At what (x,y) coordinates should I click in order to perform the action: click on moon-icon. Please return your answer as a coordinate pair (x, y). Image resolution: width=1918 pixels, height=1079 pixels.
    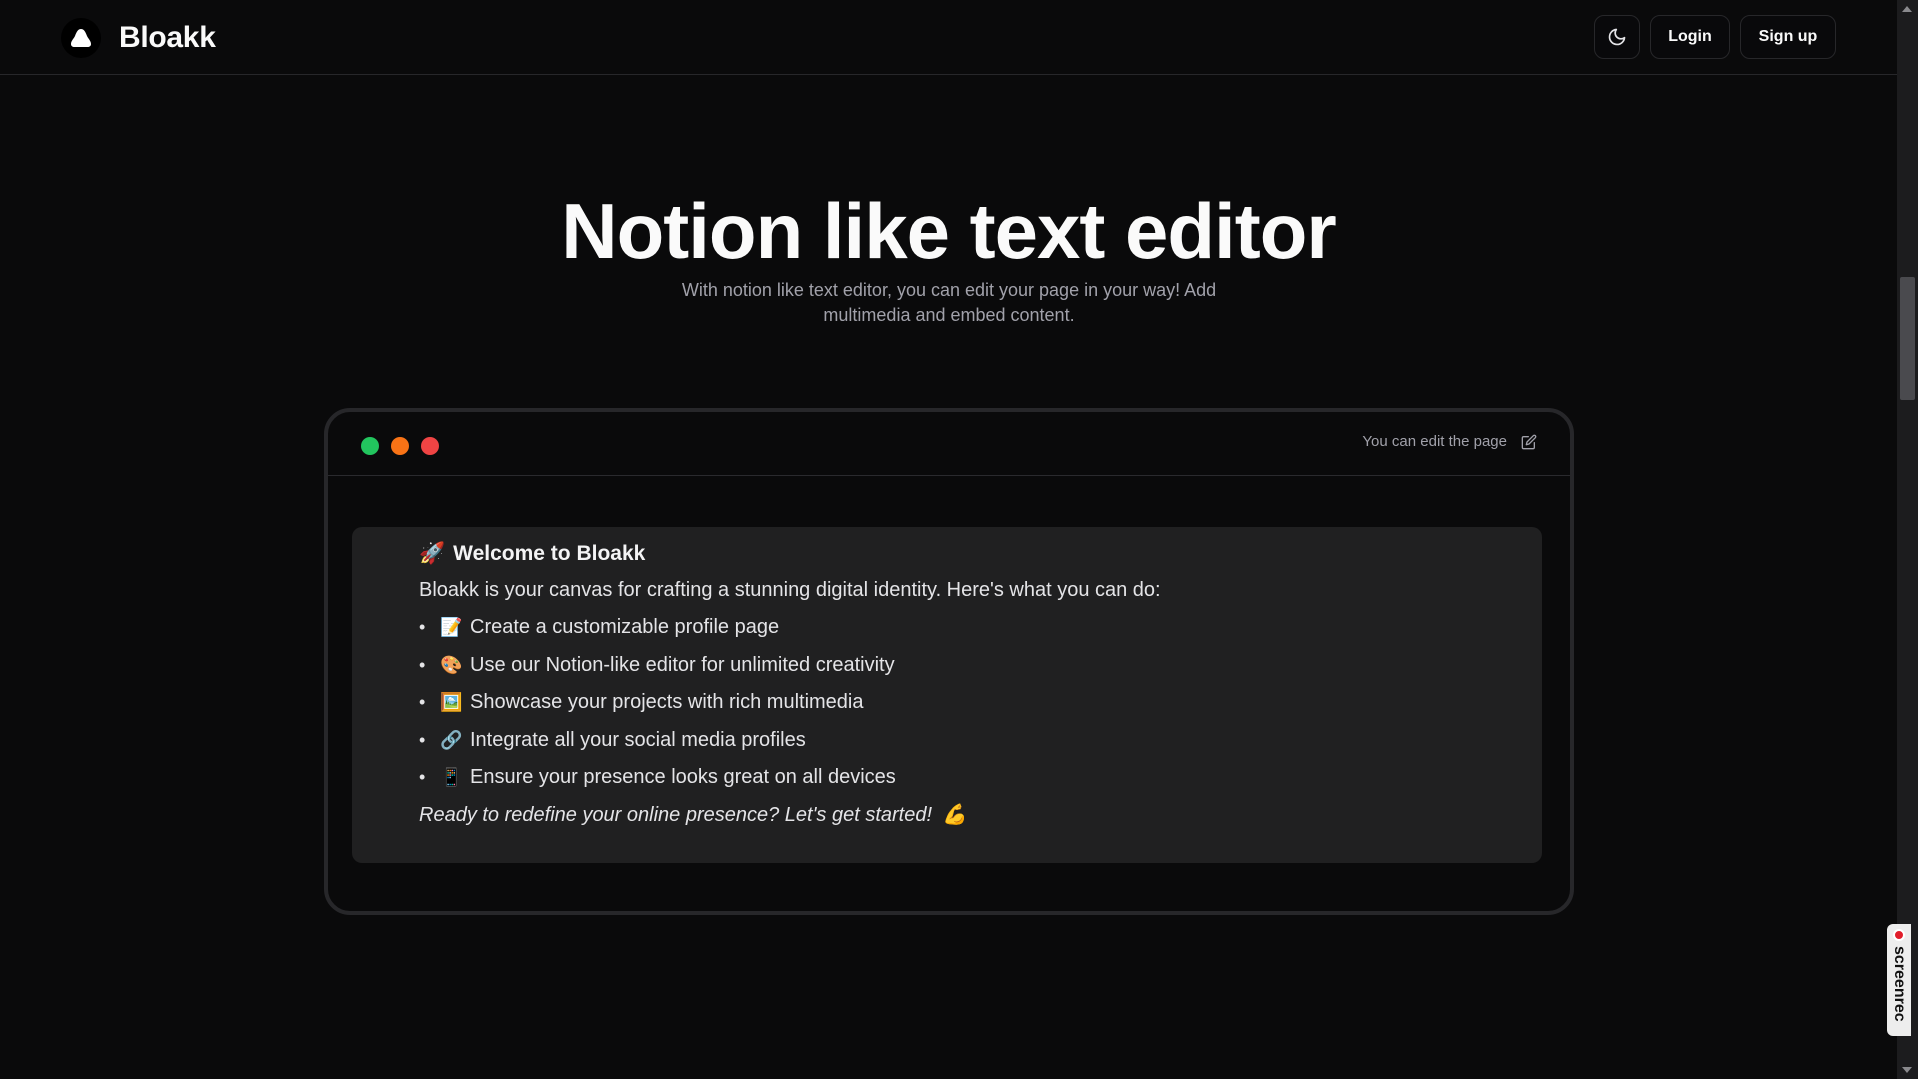
    Looking at the image, I should click on (1617, 37).